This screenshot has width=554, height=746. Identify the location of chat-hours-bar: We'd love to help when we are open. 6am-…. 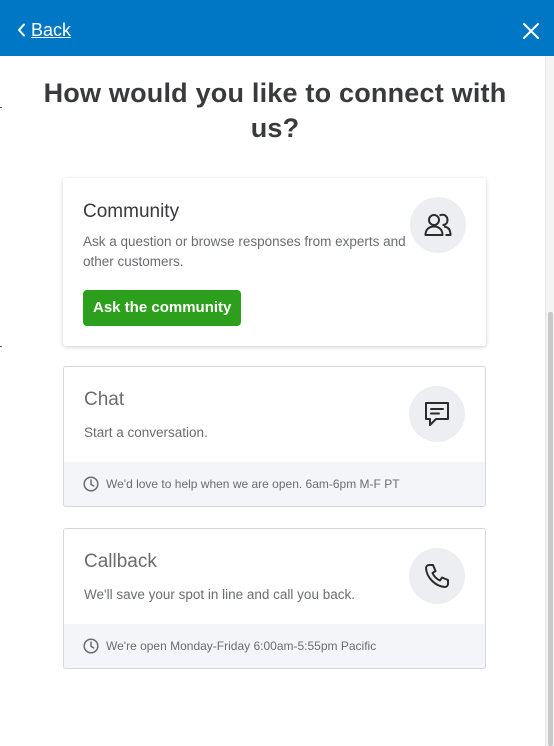
(274, 484).